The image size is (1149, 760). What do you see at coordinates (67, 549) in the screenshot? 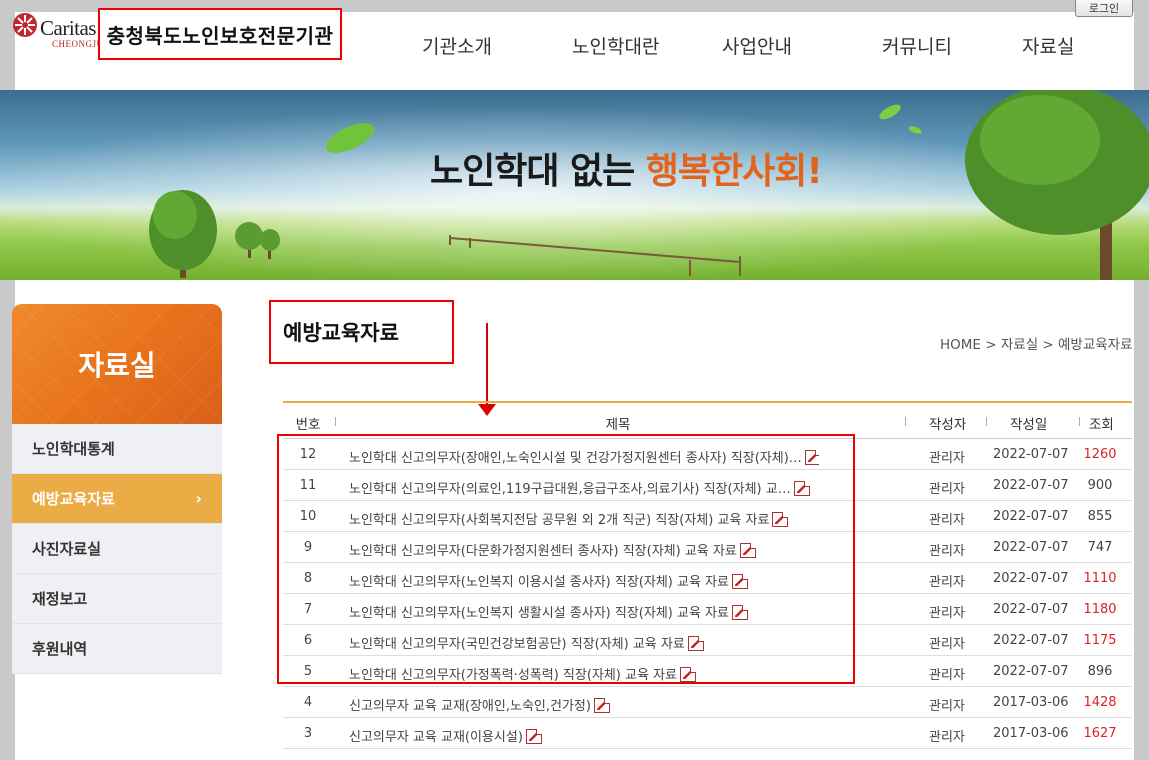
I see `sidebar-item-label: 사진자료실` at bounding box center [67, 549].